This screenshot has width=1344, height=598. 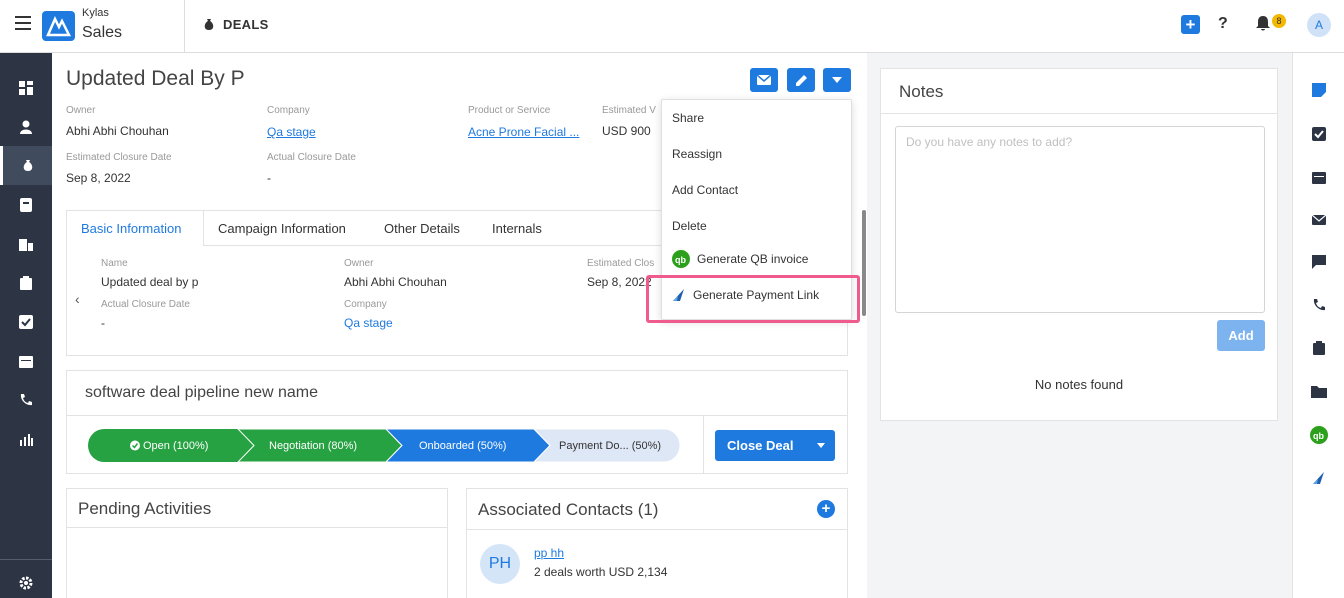 What do you see at coordinates (98, 178) in the screenshot?
I see `est-close-value: Sep 8, 2022` at bounding box center [98, 178].